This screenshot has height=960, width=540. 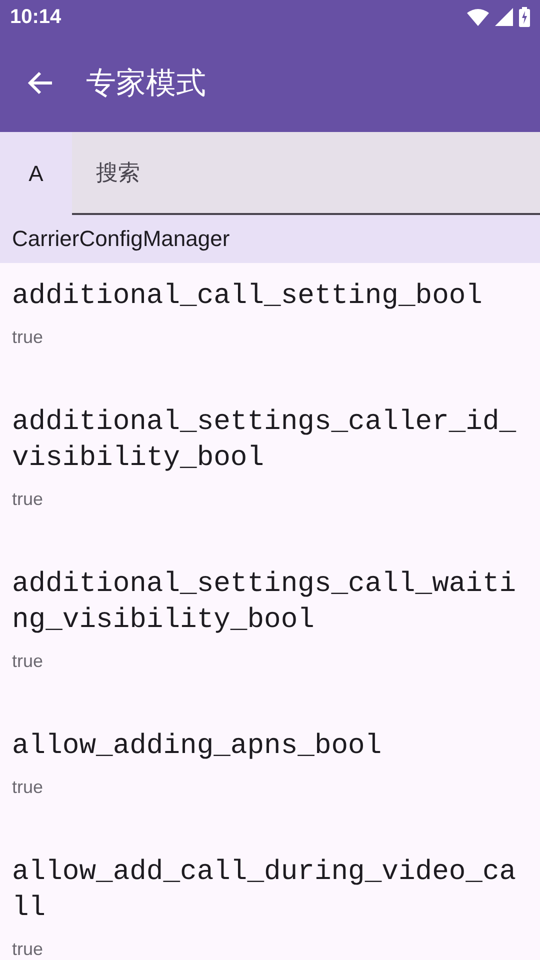 I want to click on clock: 10:14, so click(x=36, y=17).